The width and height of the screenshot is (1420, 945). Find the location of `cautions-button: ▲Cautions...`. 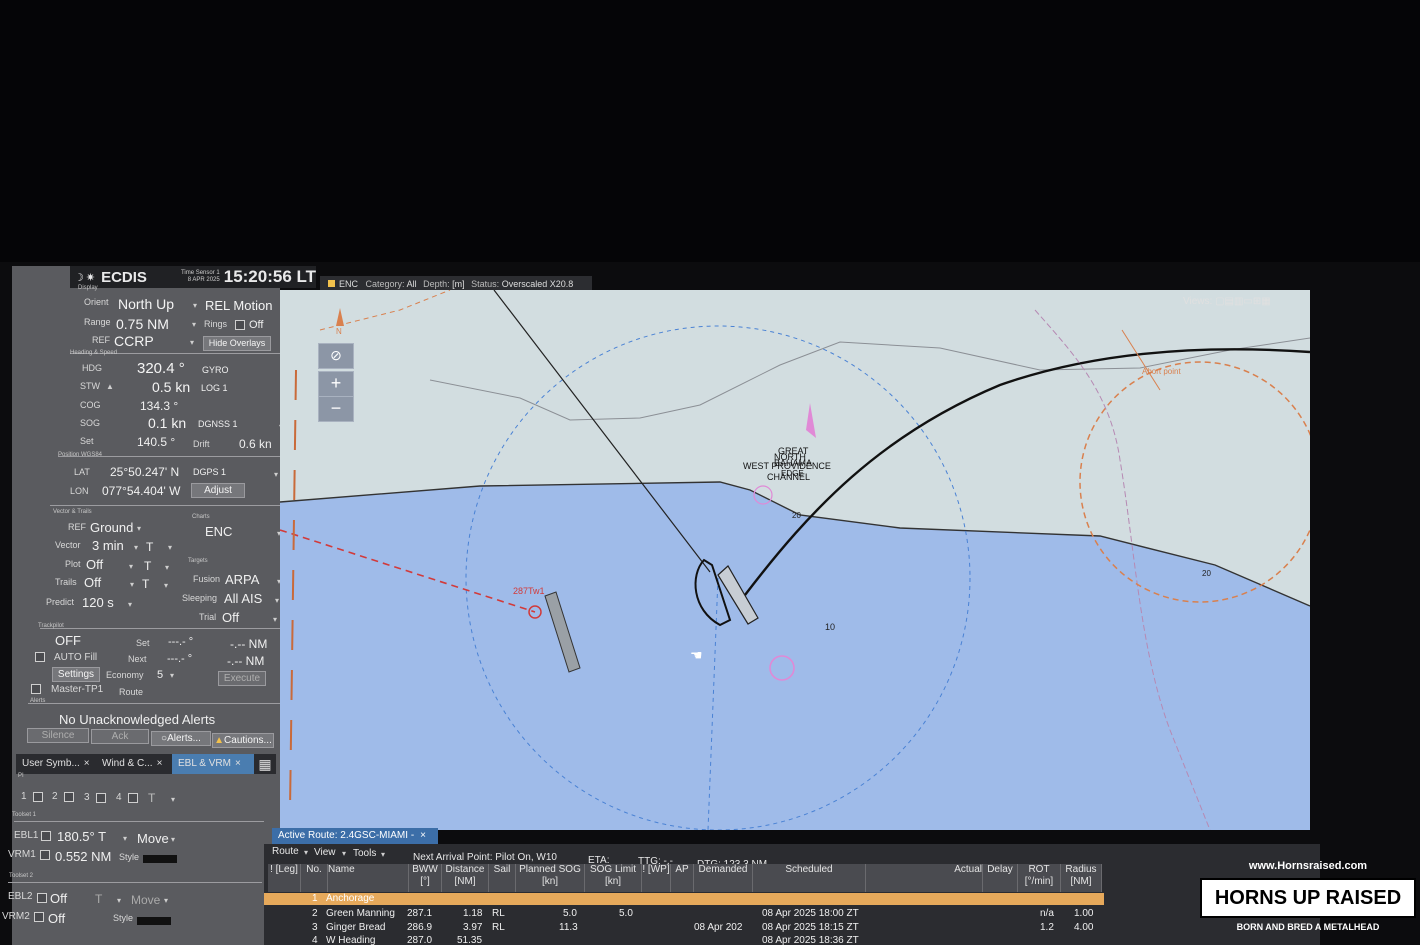

cautions-button: ▲Cautions... is located at coordinates (243, 740).